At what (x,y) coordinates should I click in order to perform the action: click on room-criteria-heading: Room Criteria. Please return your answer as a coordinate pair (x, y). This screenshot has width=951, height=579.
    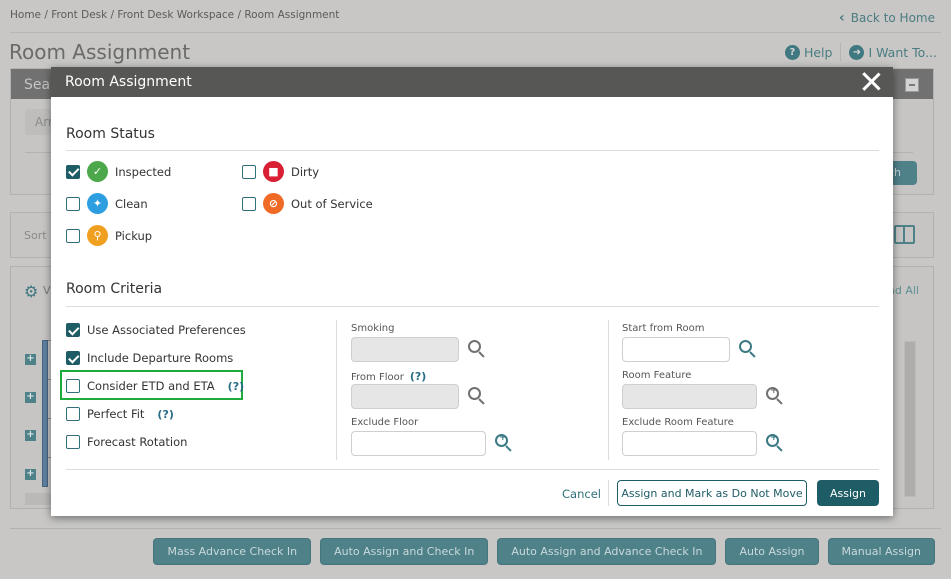
    Looking at the image, I should click on (114, 289).